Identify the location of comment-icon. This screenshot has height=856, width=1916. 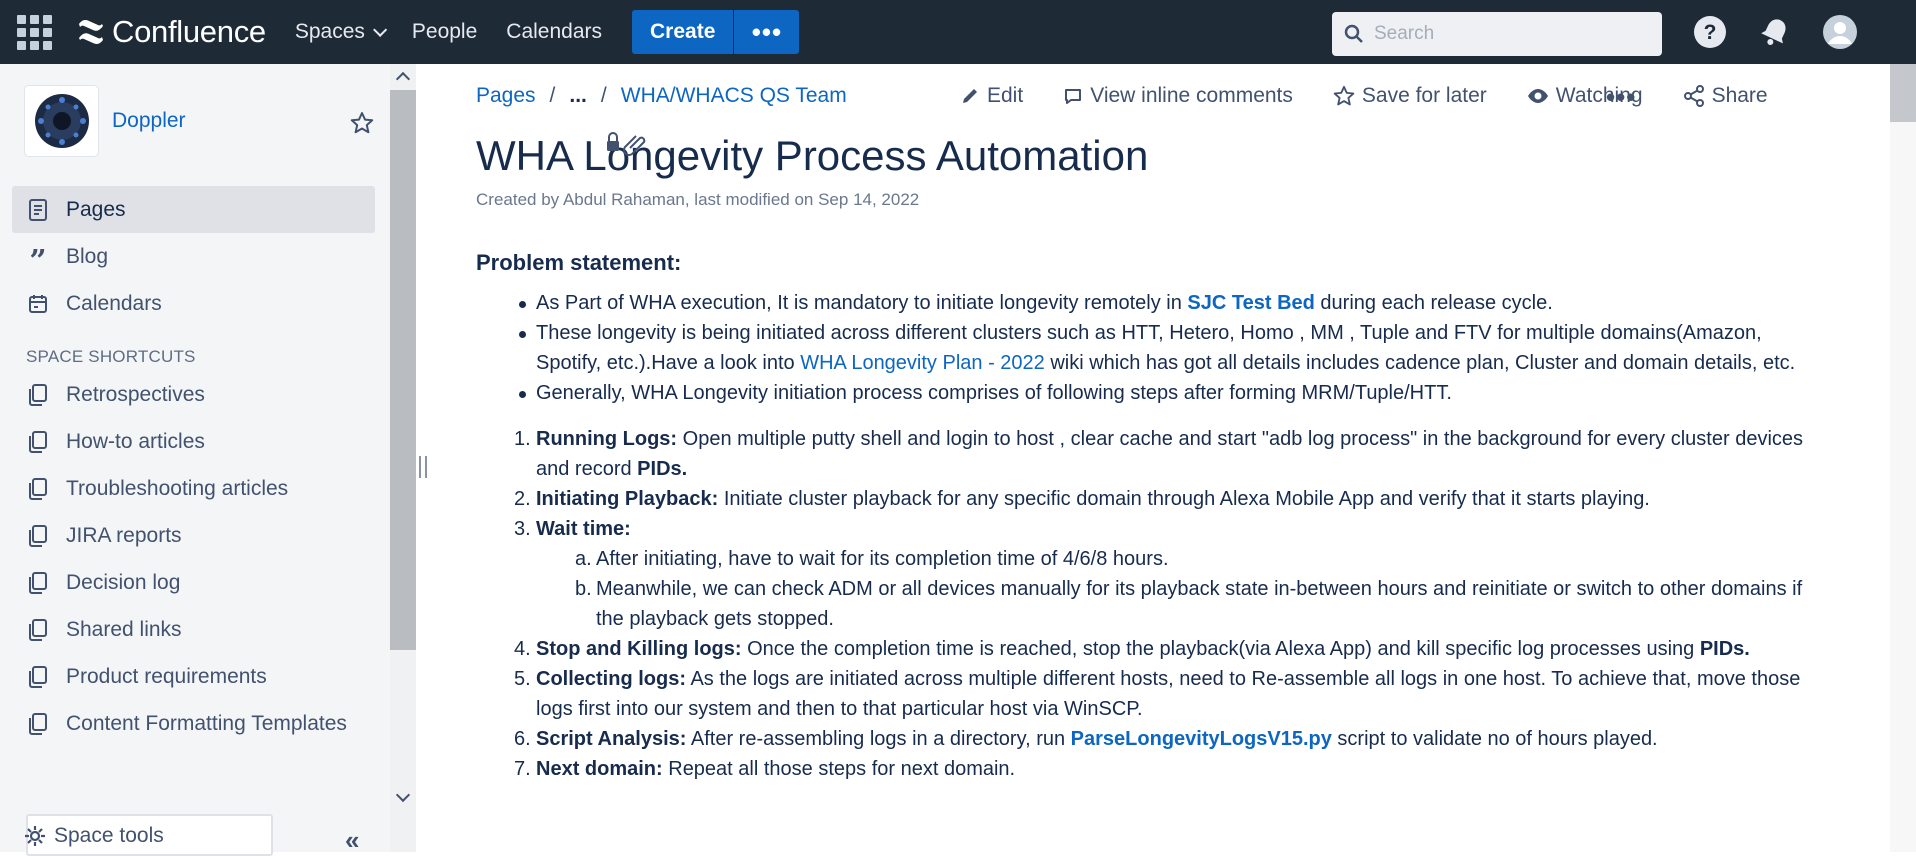
(1073, 96).